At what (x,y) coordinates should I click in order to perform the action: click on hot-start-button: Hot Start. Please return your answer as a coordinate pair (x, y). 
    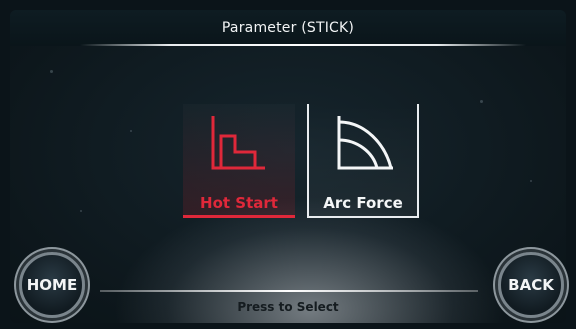
    Looking at the image, I should click on (239, 161).